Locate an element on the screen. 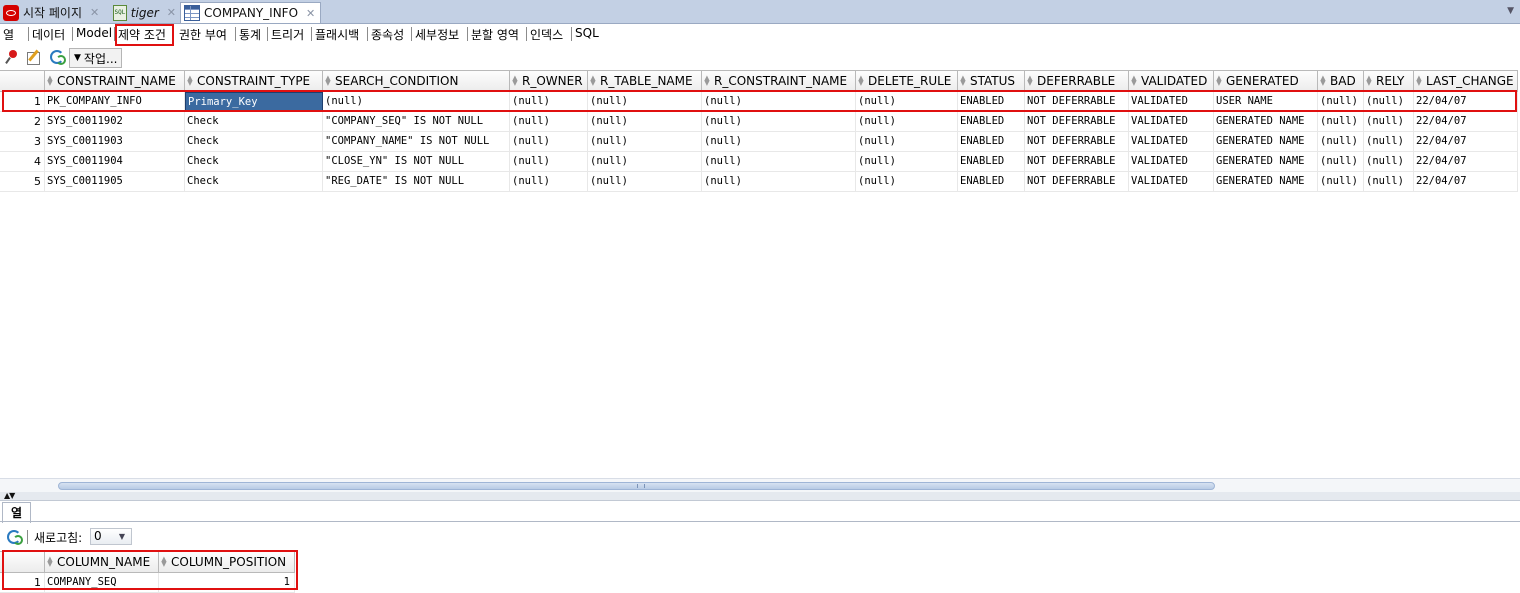 The width and height of the screenshot is (1520, 593). table-row: 1 COMPANY_SEQ 1 is located at coordinates (147, 583).